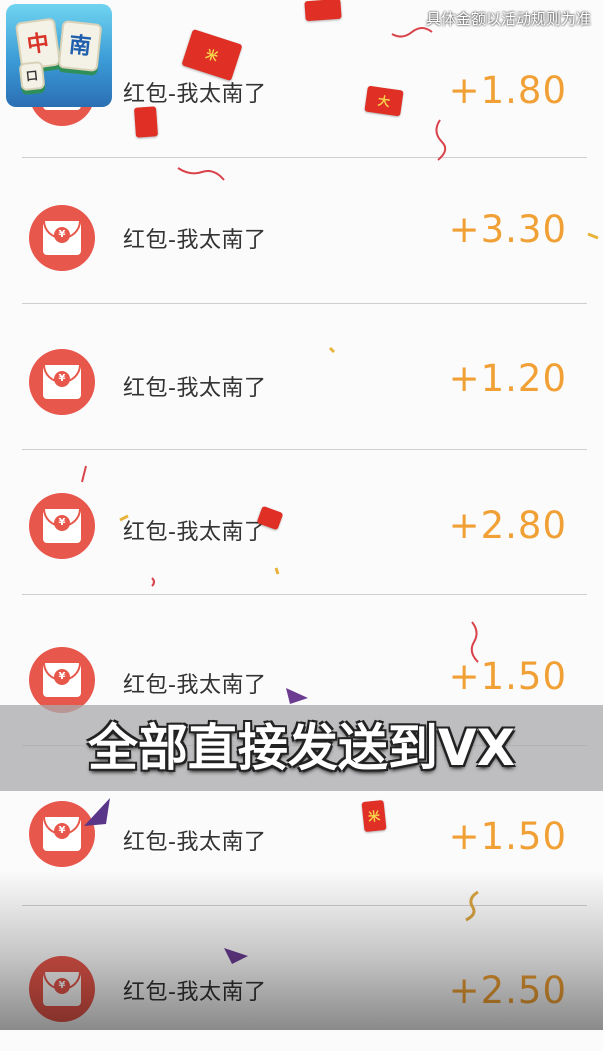  What do you see at coordinates (32, 76) in the screenshot?
I see `mahjong-tile: 口` at bounding box center [32, 76].